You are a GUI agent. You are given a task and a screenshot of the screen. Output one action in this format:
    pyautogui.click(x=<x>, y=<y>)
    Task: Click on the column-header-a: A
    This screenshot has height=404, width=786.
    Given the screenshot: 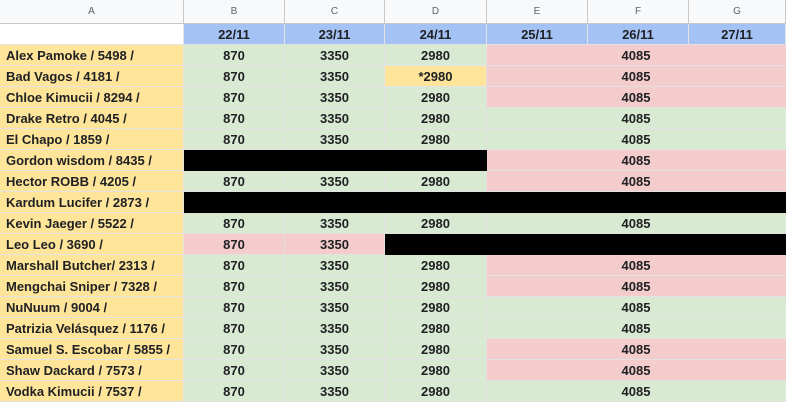 What is the action you would take?
    pyautogui.click(x=92, y=12)
    